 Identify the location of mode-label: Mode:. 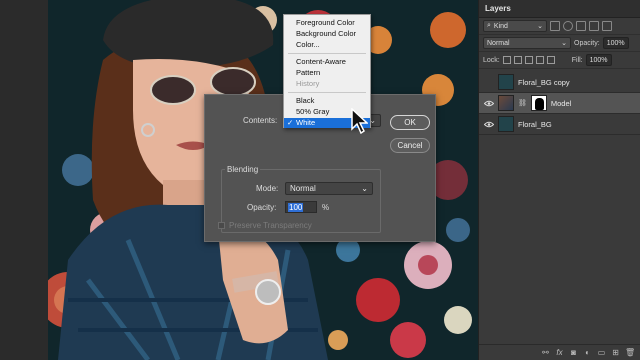
(267, 188).